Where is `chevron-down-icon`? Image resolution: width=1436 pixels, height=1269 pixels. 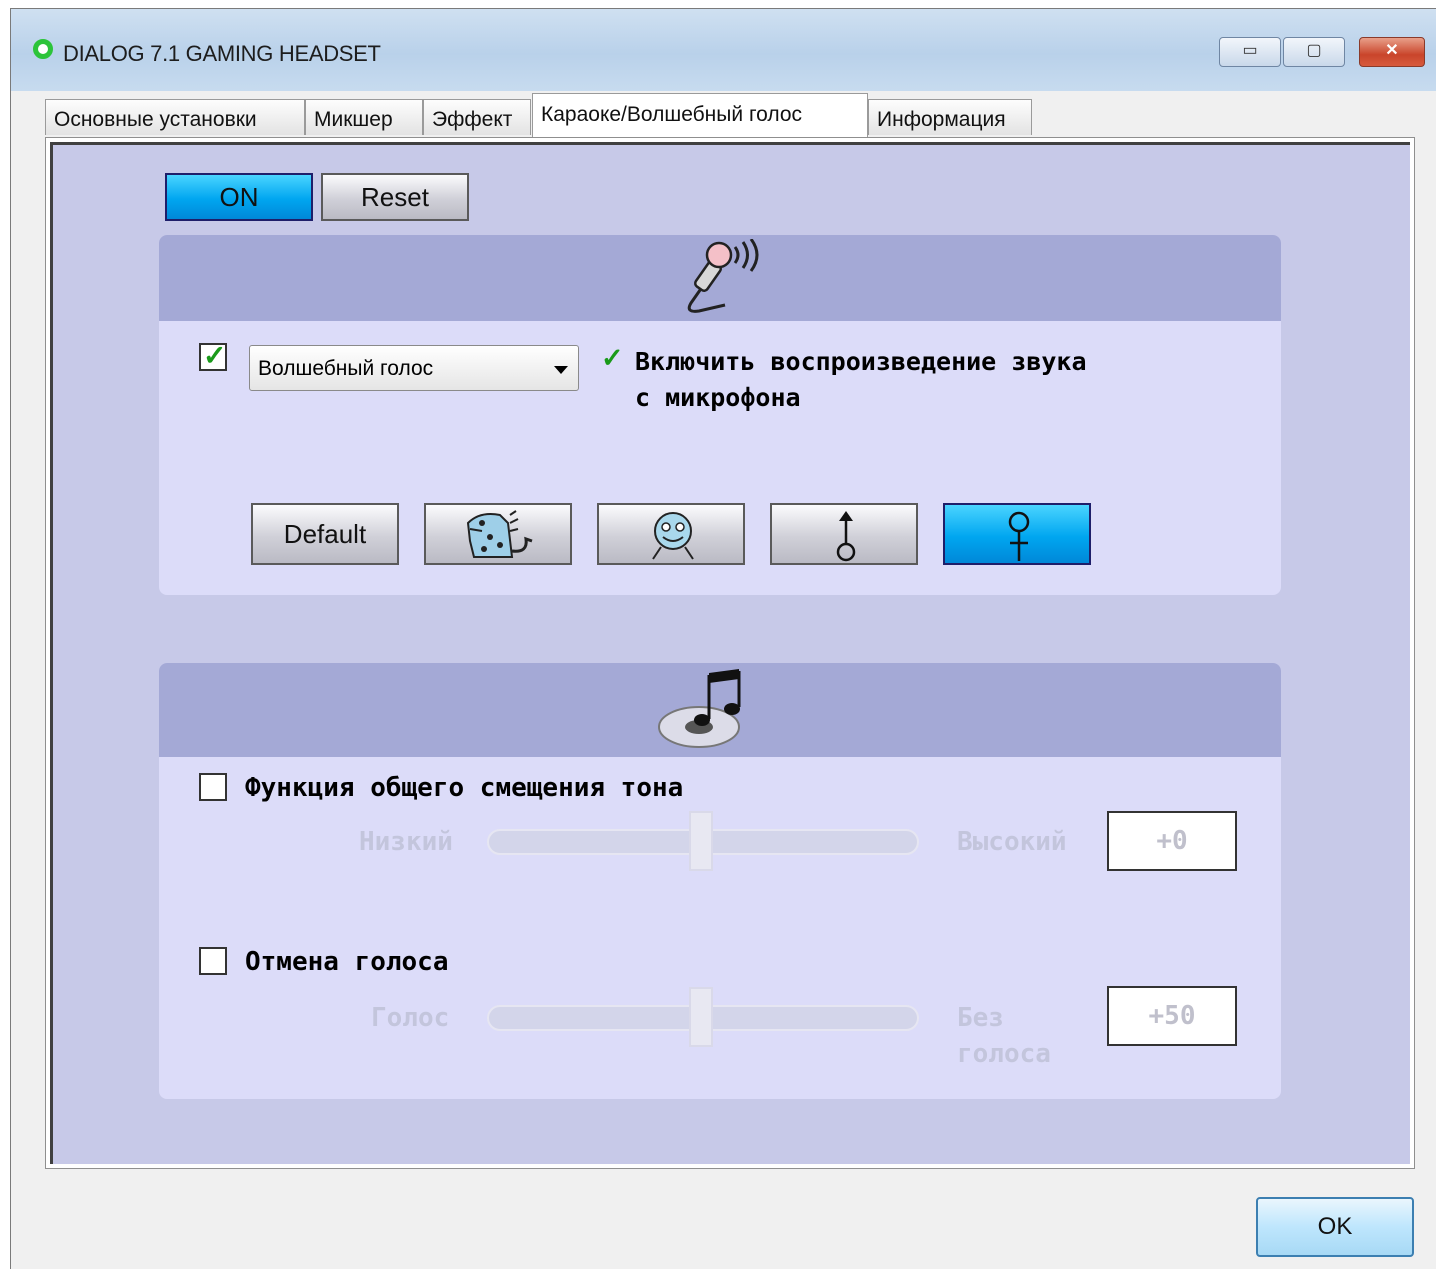
chevron-down-icon is located at coordinates (561, 370).